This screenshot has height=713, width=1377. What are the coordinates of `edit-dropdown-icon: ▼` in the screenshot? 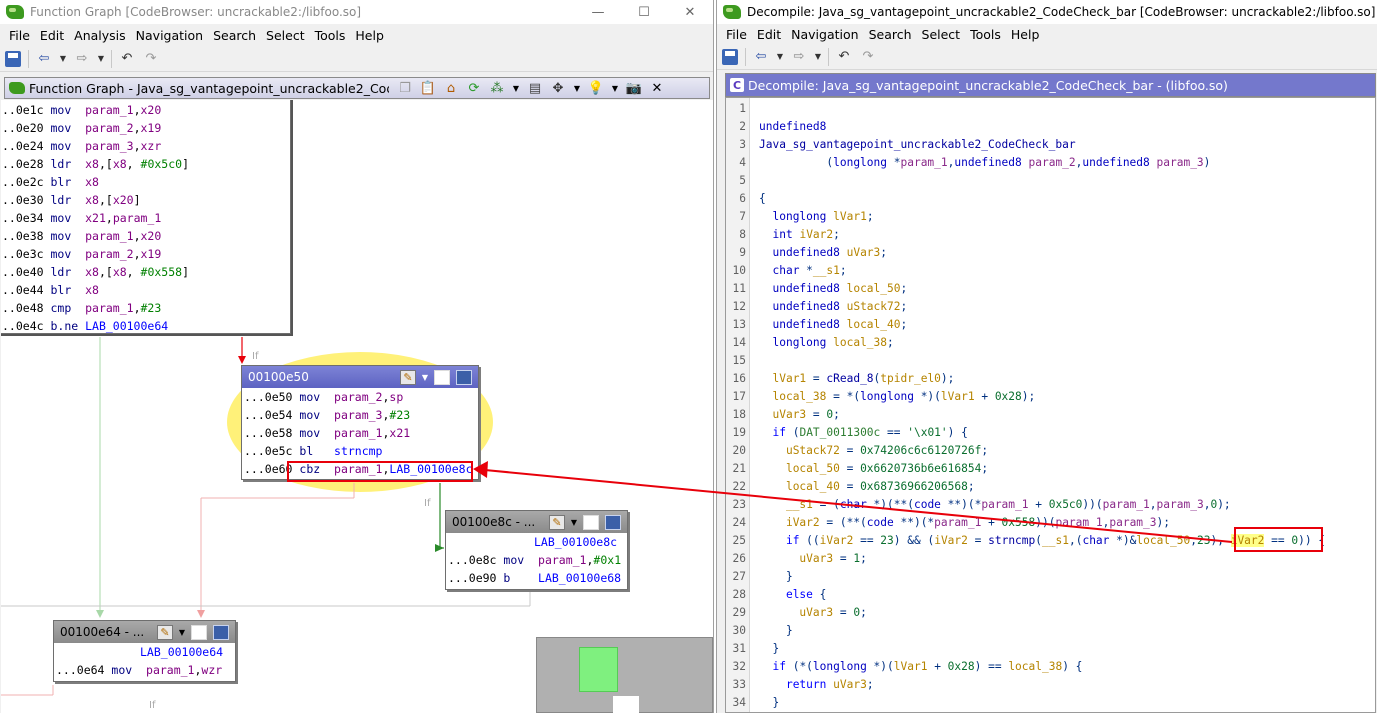 It's located at (425, 377).